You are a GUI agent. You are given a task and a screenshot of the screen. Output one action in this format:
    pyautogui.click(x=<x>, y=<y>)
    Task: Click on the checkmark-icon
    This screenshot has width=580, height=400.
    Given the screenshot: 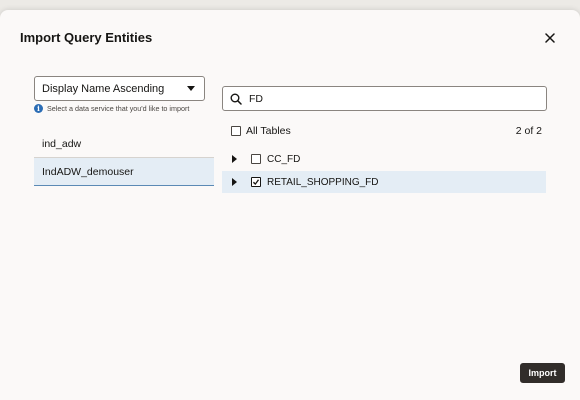 What is the action you would take?
    pyautogui.click(x=256, y=182)
    